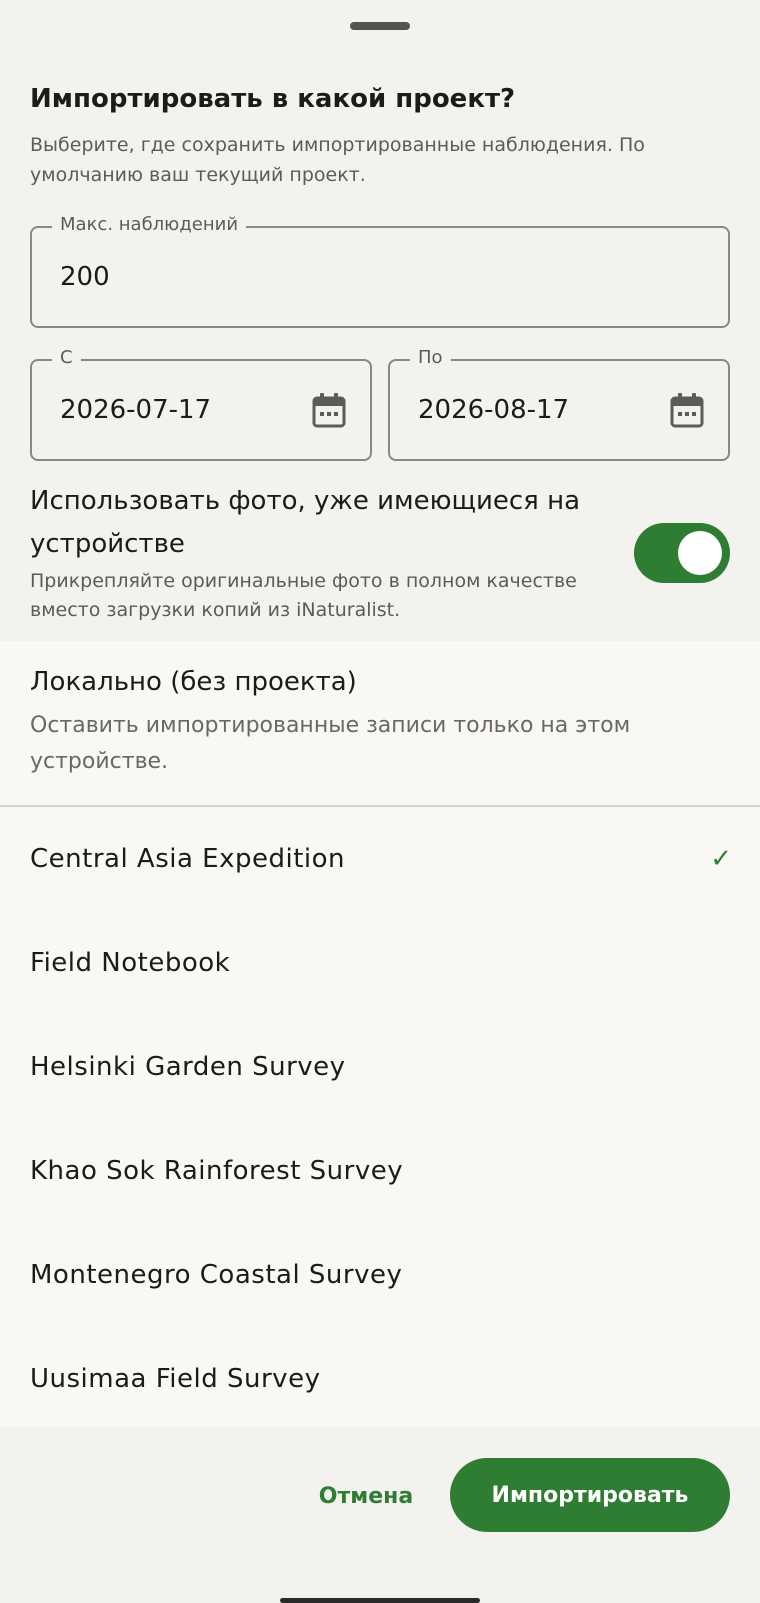  What do you see at coordinates (380, 271) in the screenshot?
I see `max-observations-field: Макс. наблюдений 200` at bounding box center [380, 271].